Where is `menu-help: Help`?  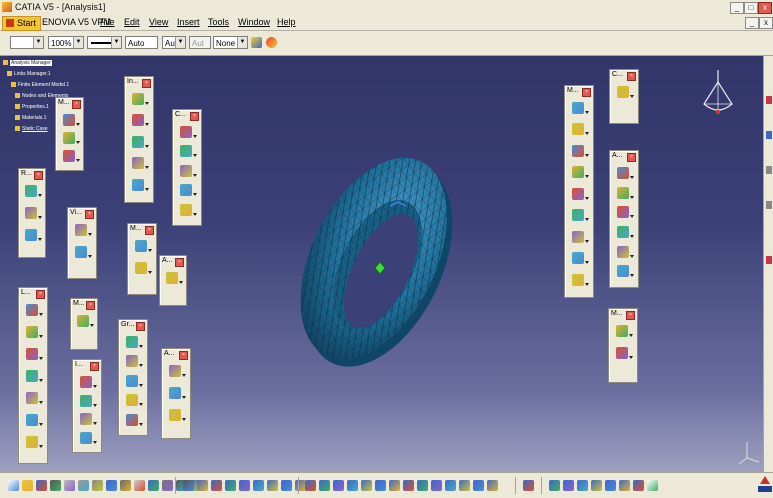
menu-help: Help is located at coordinates (286, 22).